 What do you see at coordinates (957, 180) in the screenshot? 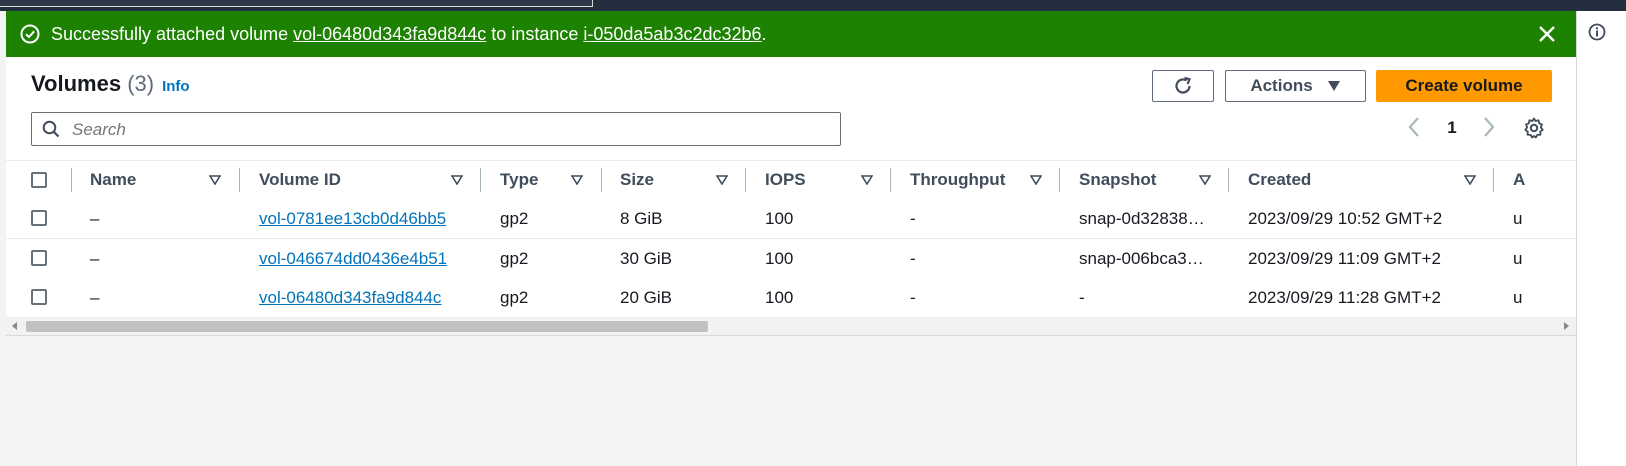
I see `column-header-throughput: Throughput` at bounding box center [957, 180].